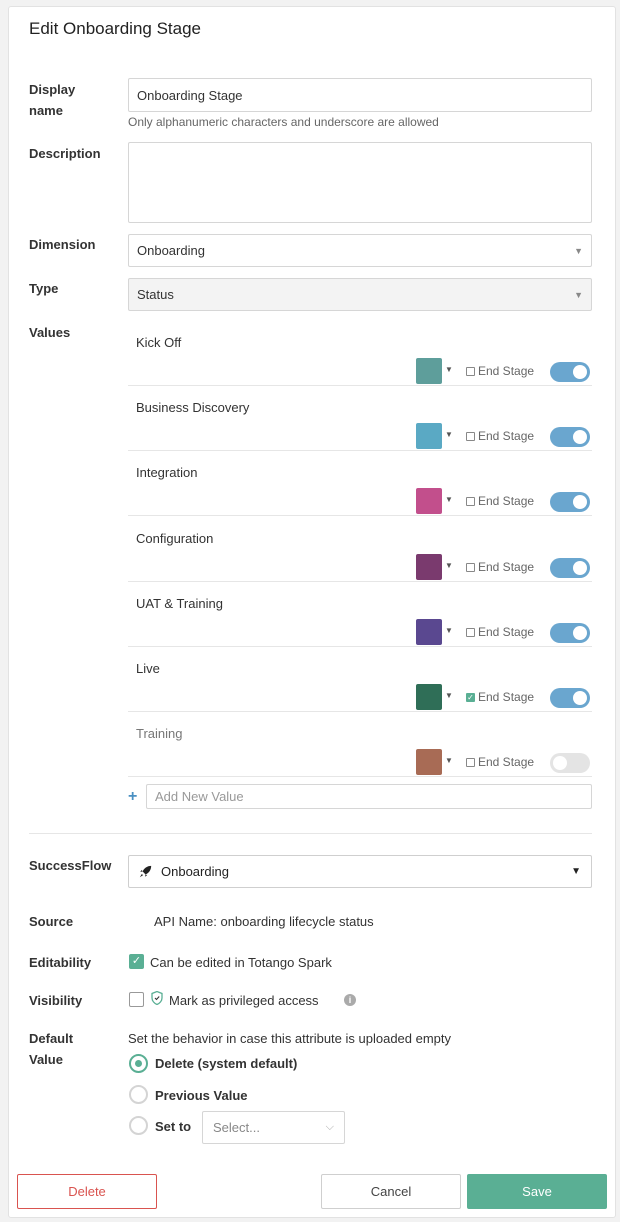 The width and height of the screenshot is (620, 1222). I want to click on type-select: Status ▼, so click(360, 294).